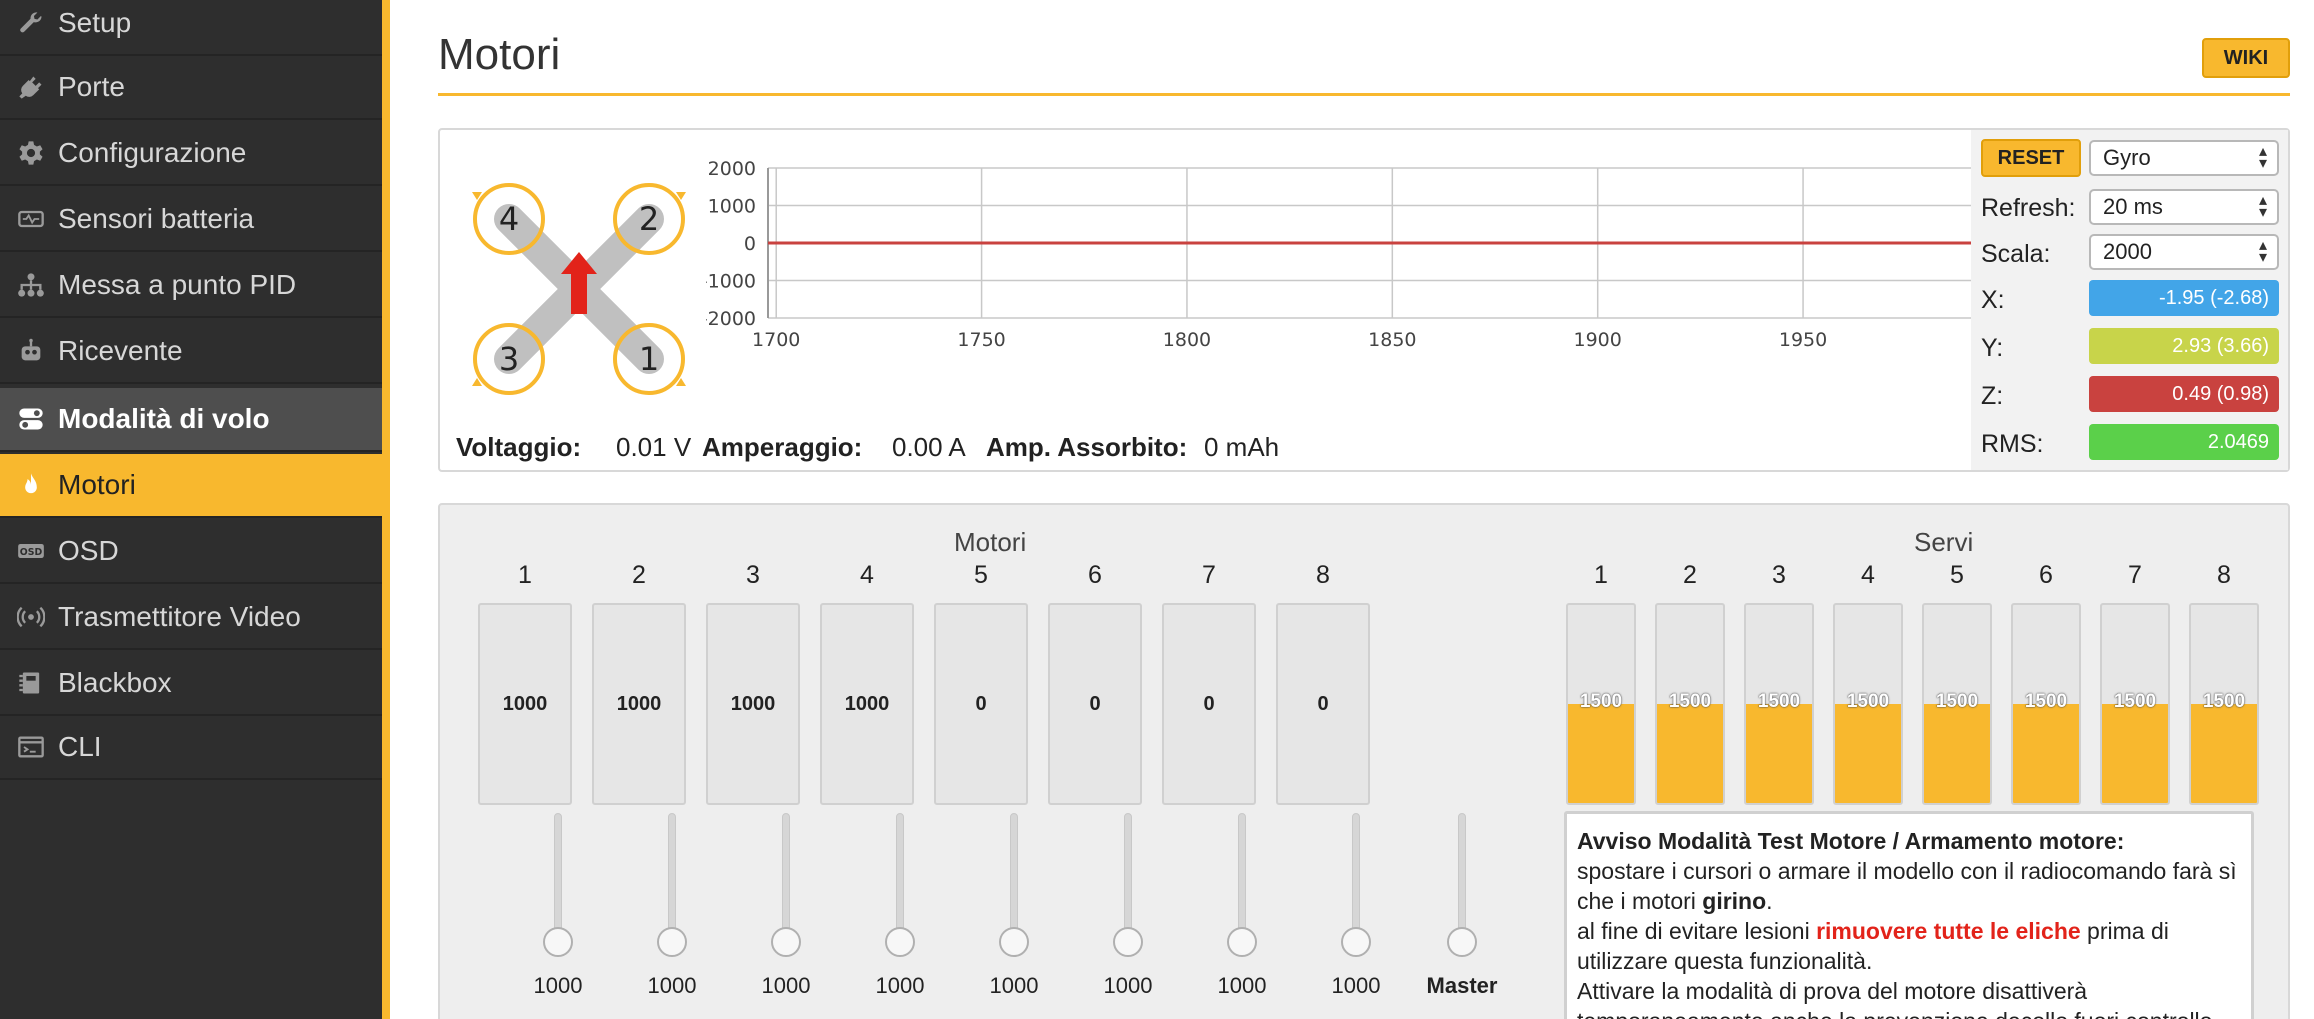  Describe the element at coordinates (195, 684) in the screenshot. I see `sidebar-item-blackbox: Blackbox` at that location.